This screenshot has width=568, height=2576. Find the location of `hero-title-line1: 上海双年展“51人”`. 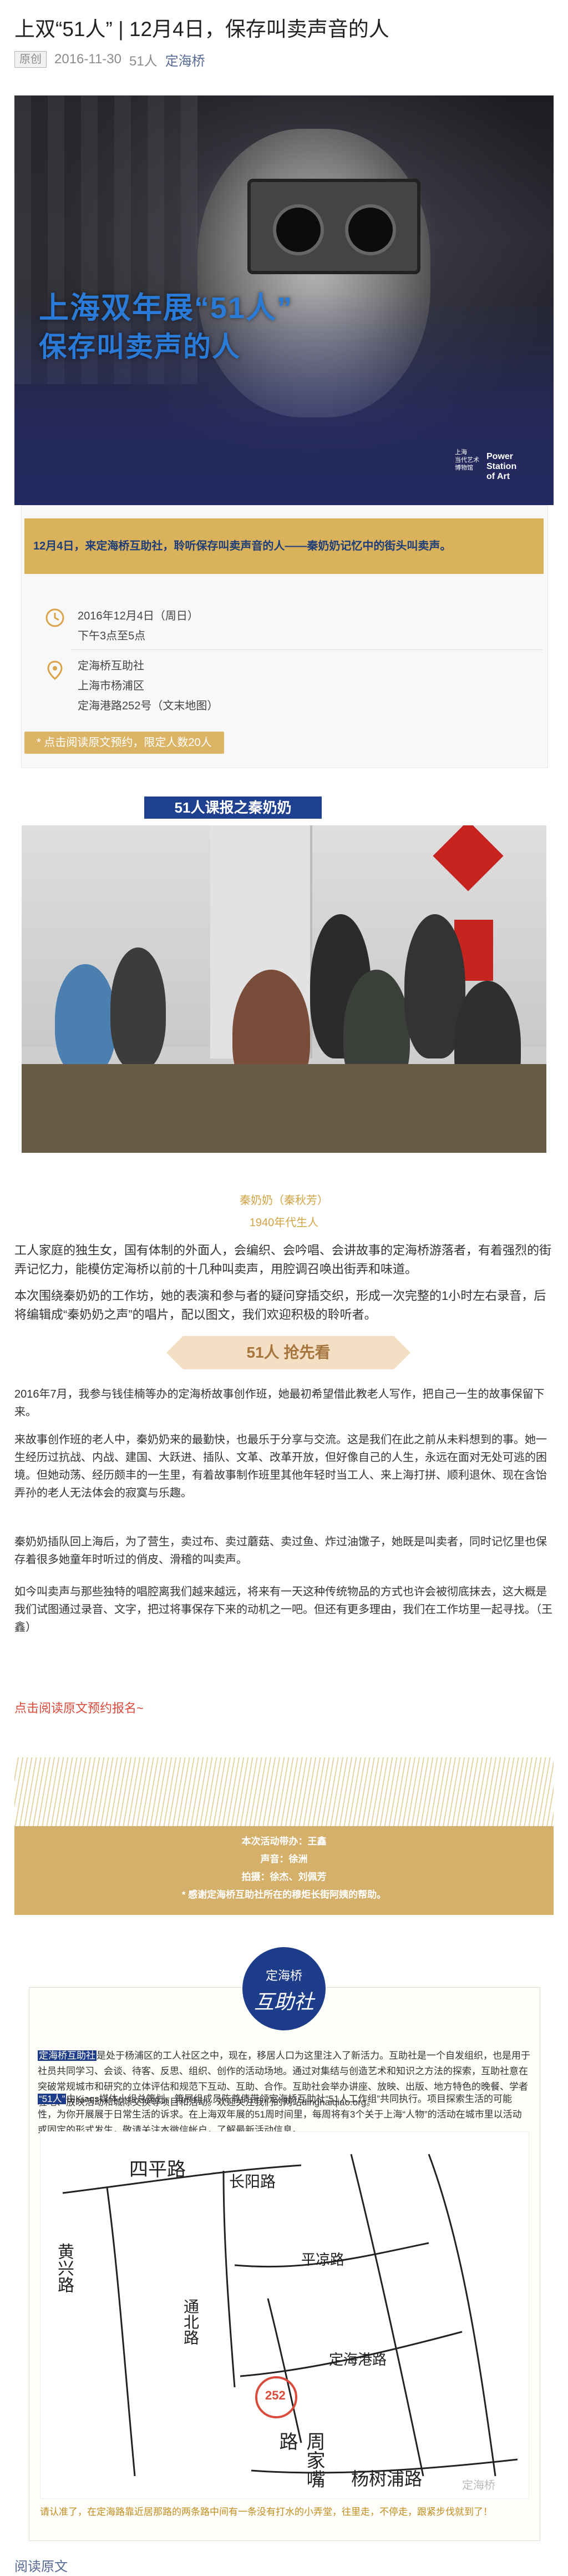

hero-title-line1: 上海双年展“51人” is located at coordinates (166, 308).